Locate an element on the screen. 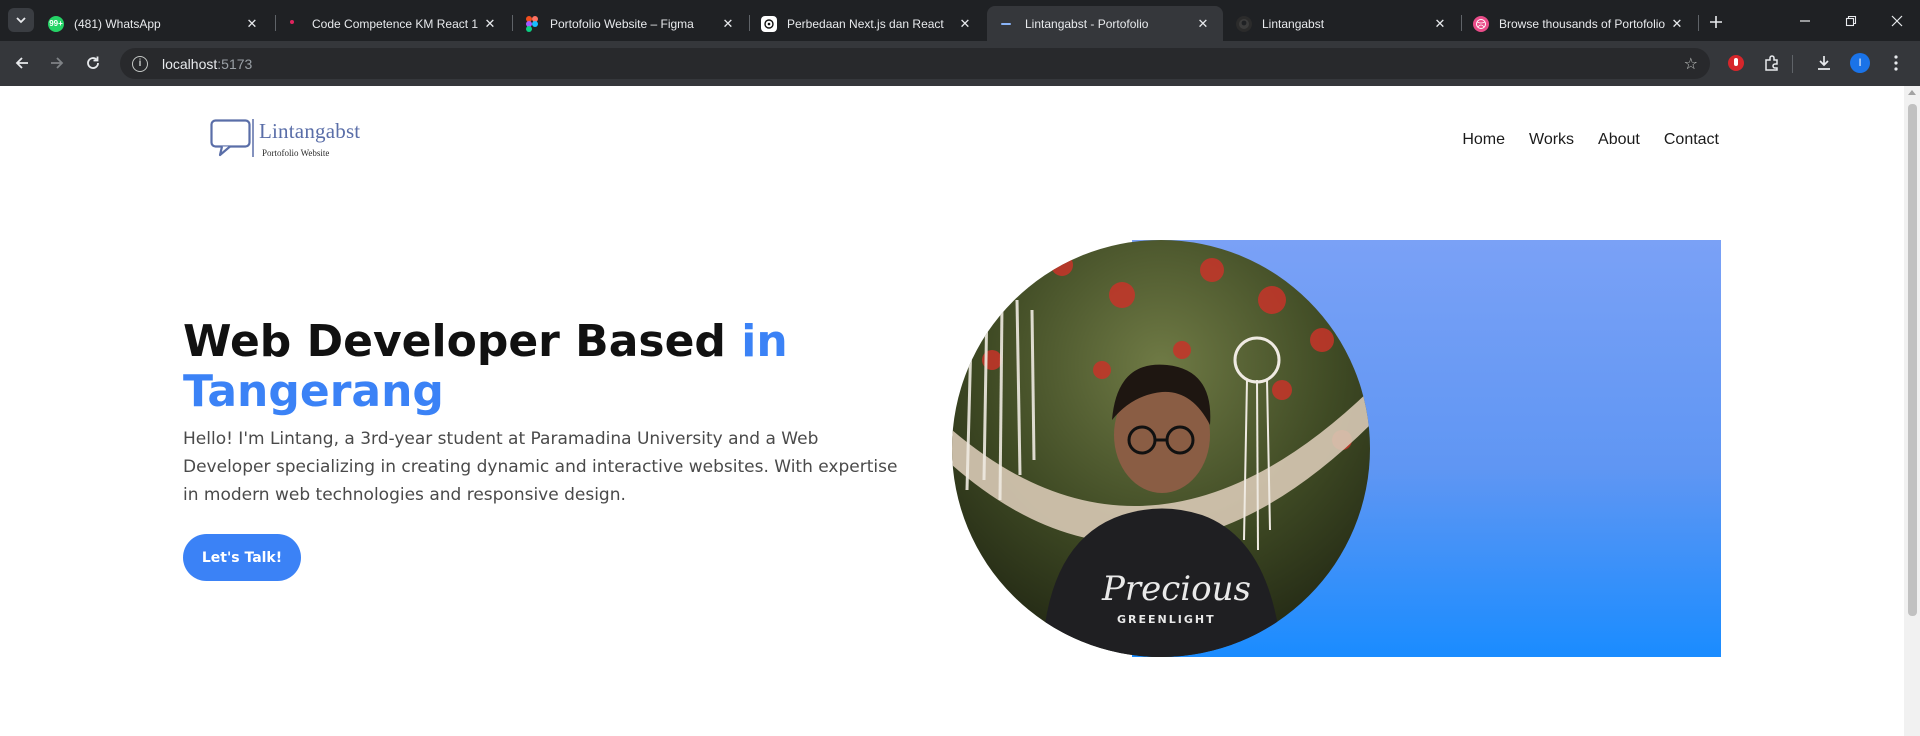 The height and width of the screenshot is (736, 1920). reload-icon is located at coordinates (93, 62).